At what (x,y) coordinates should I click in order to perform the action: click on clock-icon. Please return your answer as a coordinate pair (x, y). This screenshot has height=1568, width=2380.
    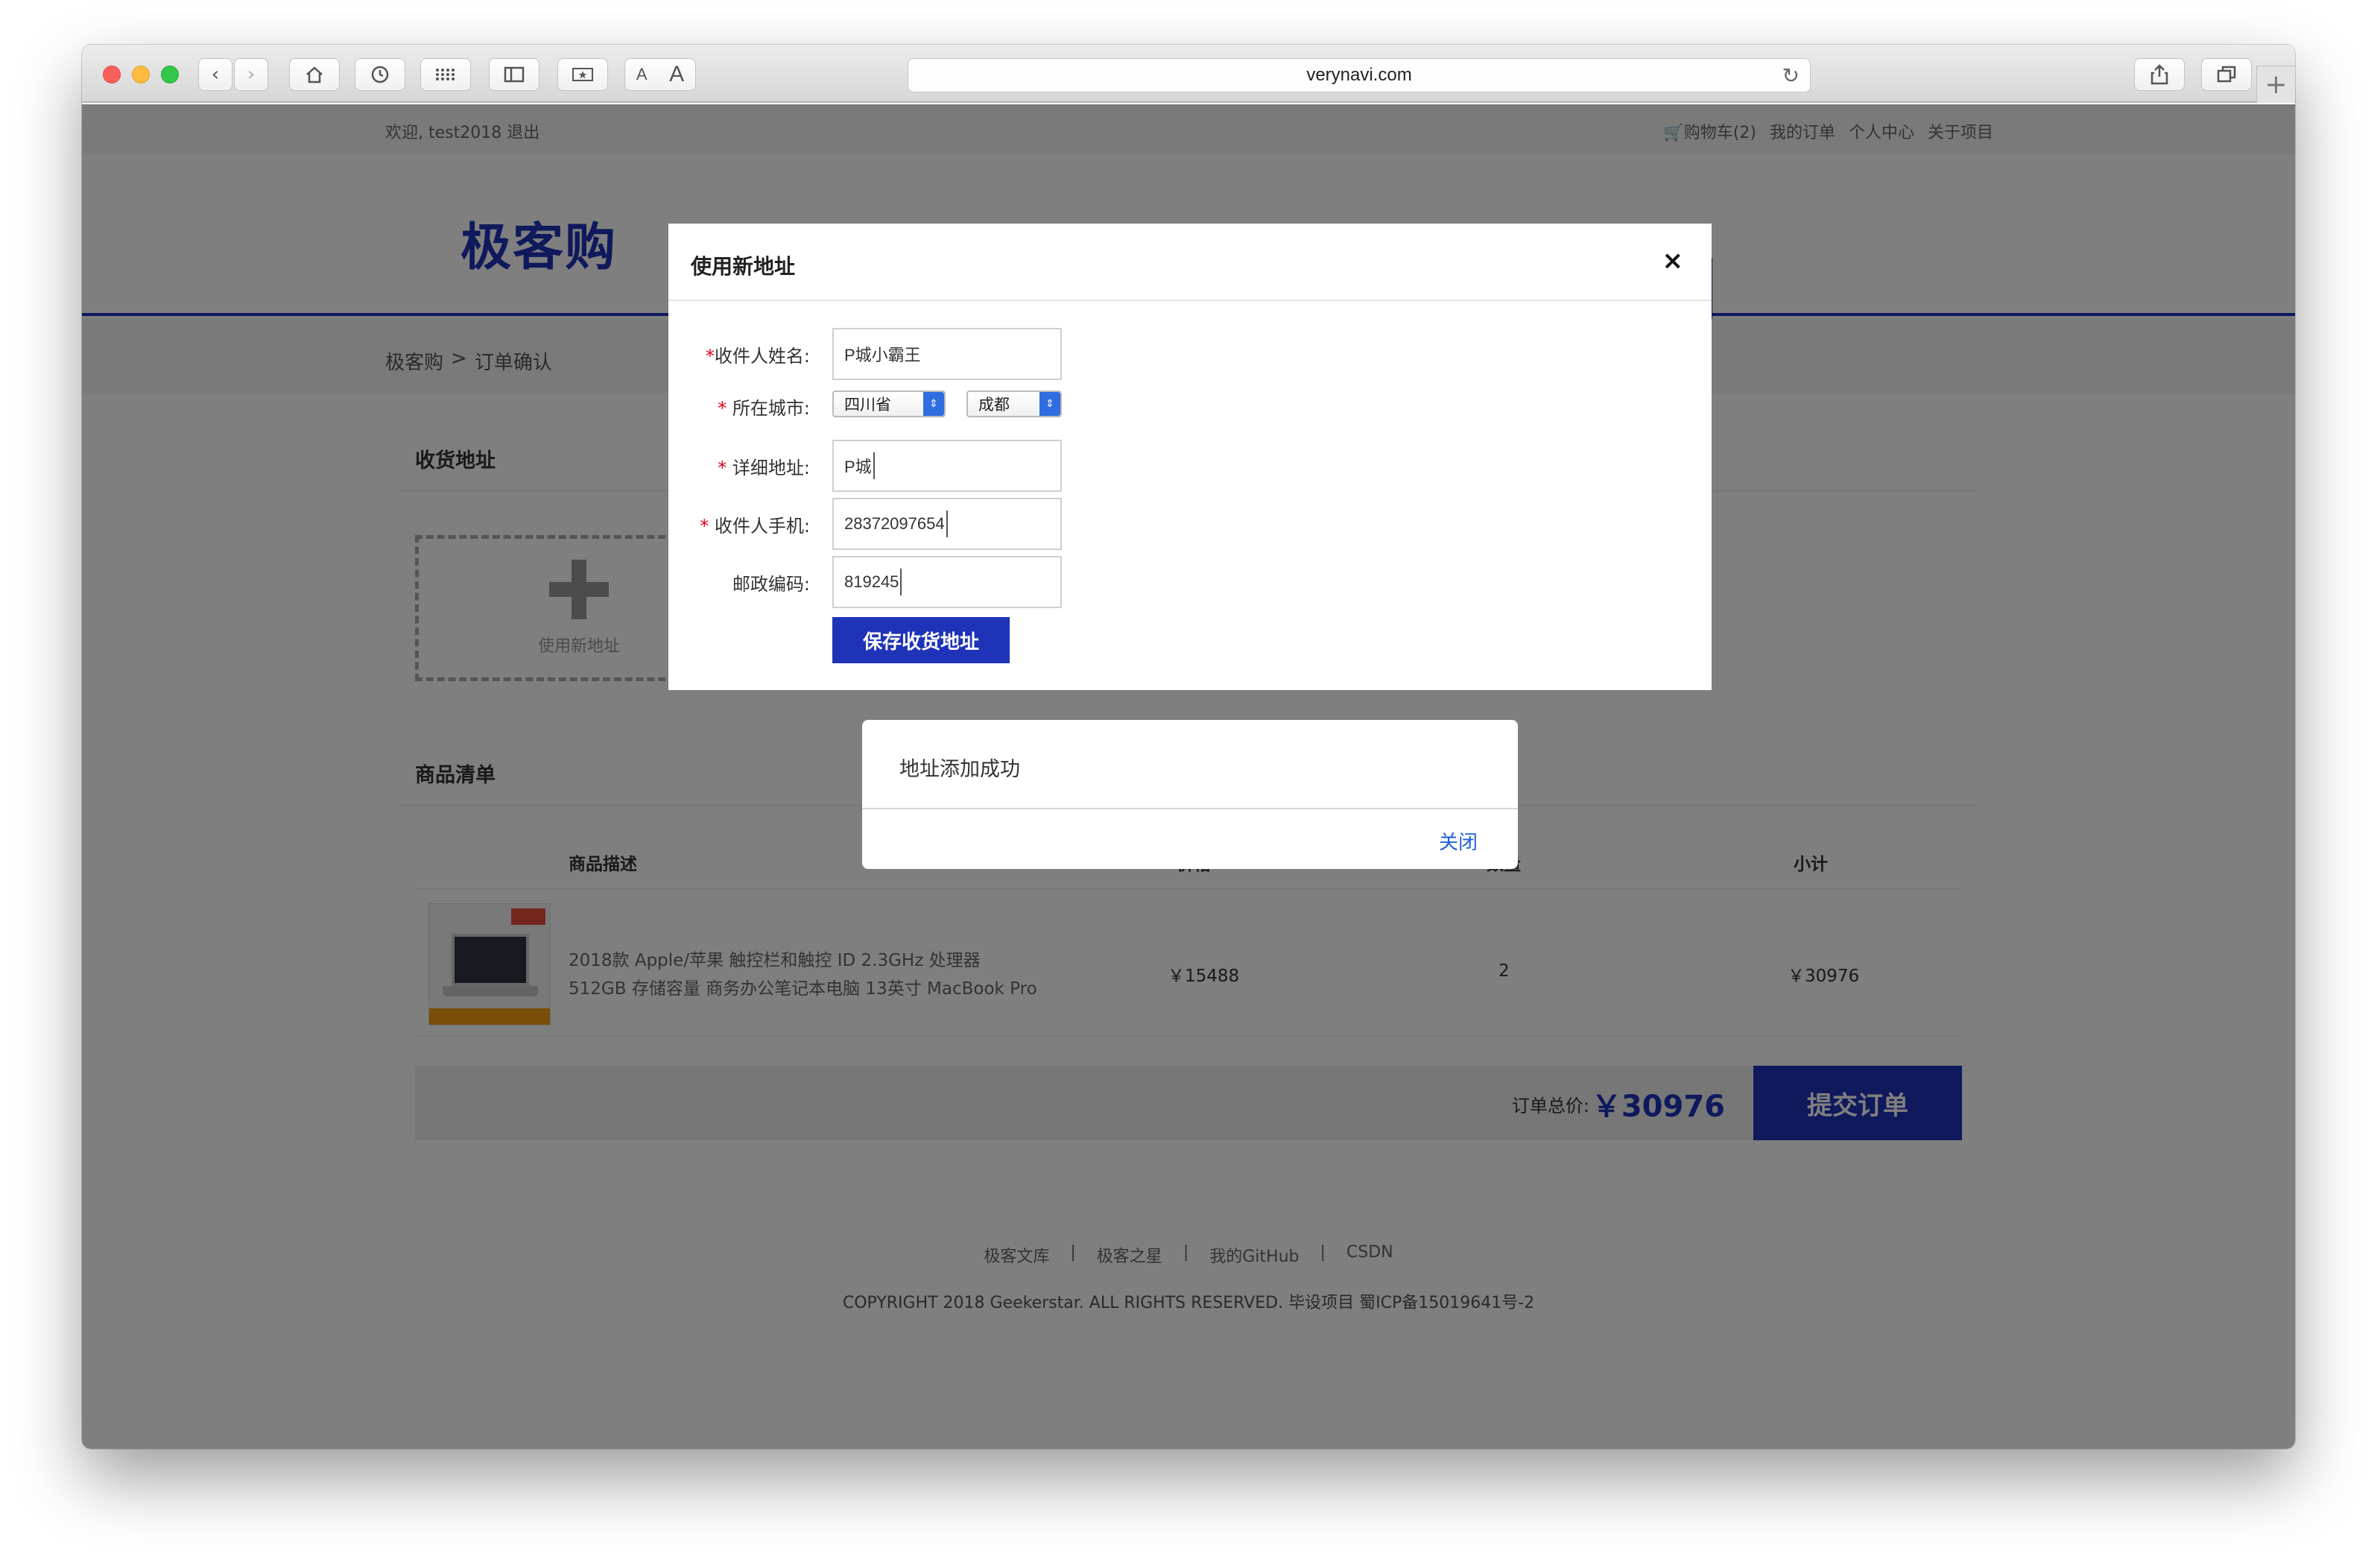
    Looking at the image, I should click on (380, 74).